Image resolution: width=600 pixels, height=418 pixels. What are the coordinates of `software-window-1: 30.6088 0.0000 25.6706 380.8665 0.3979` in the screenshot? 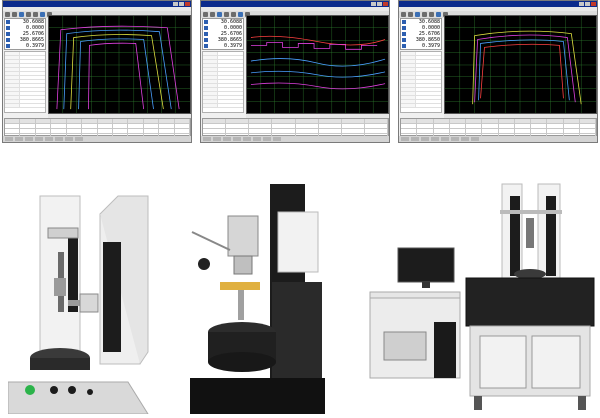 It's located at (97, 71).